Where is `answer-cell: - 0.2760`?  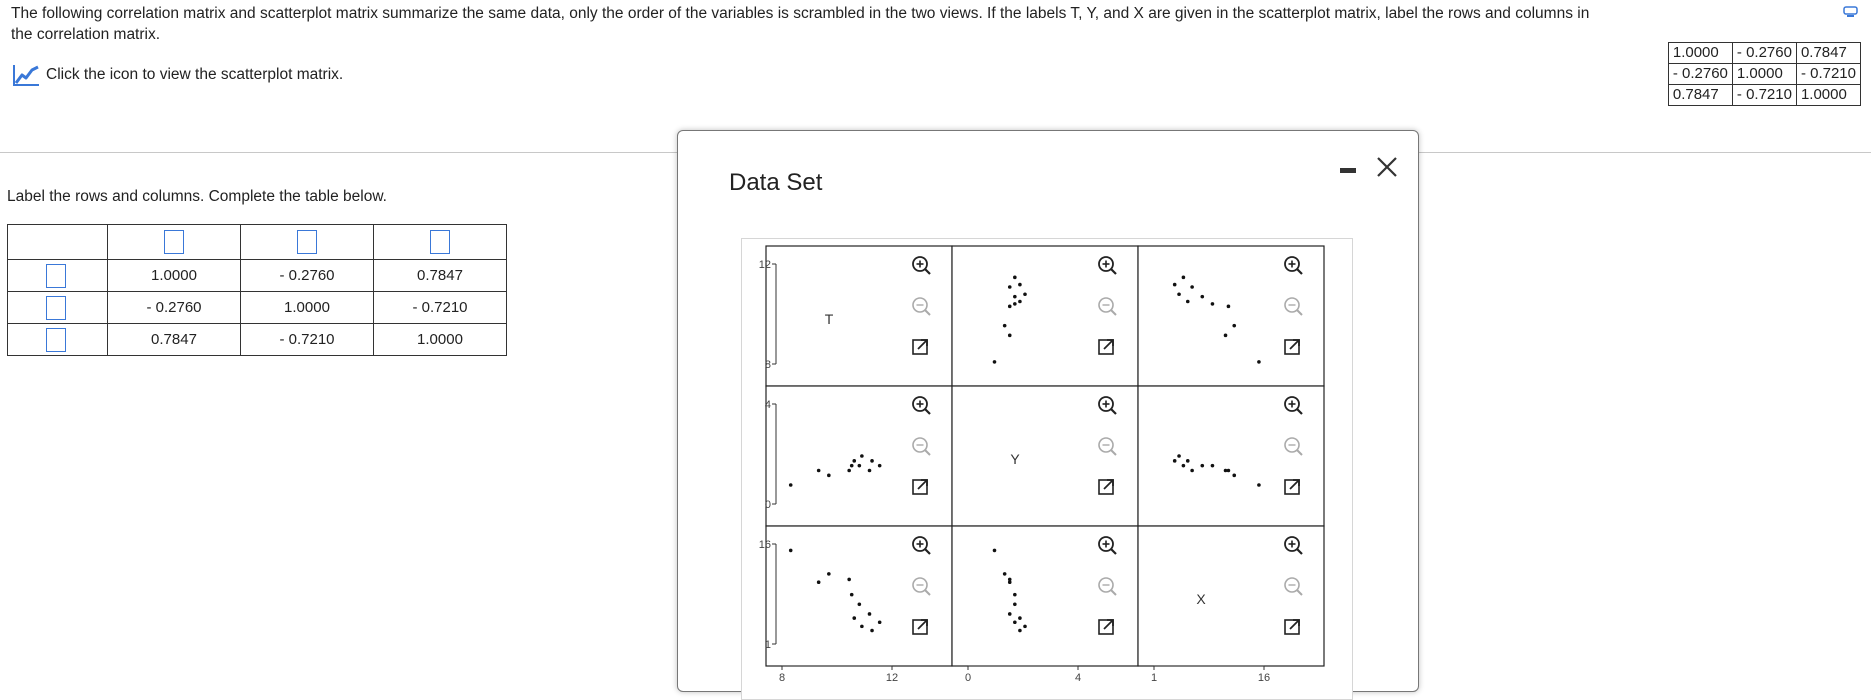 answer-cell: - 0.2760 is located at coordinates (174, 307).